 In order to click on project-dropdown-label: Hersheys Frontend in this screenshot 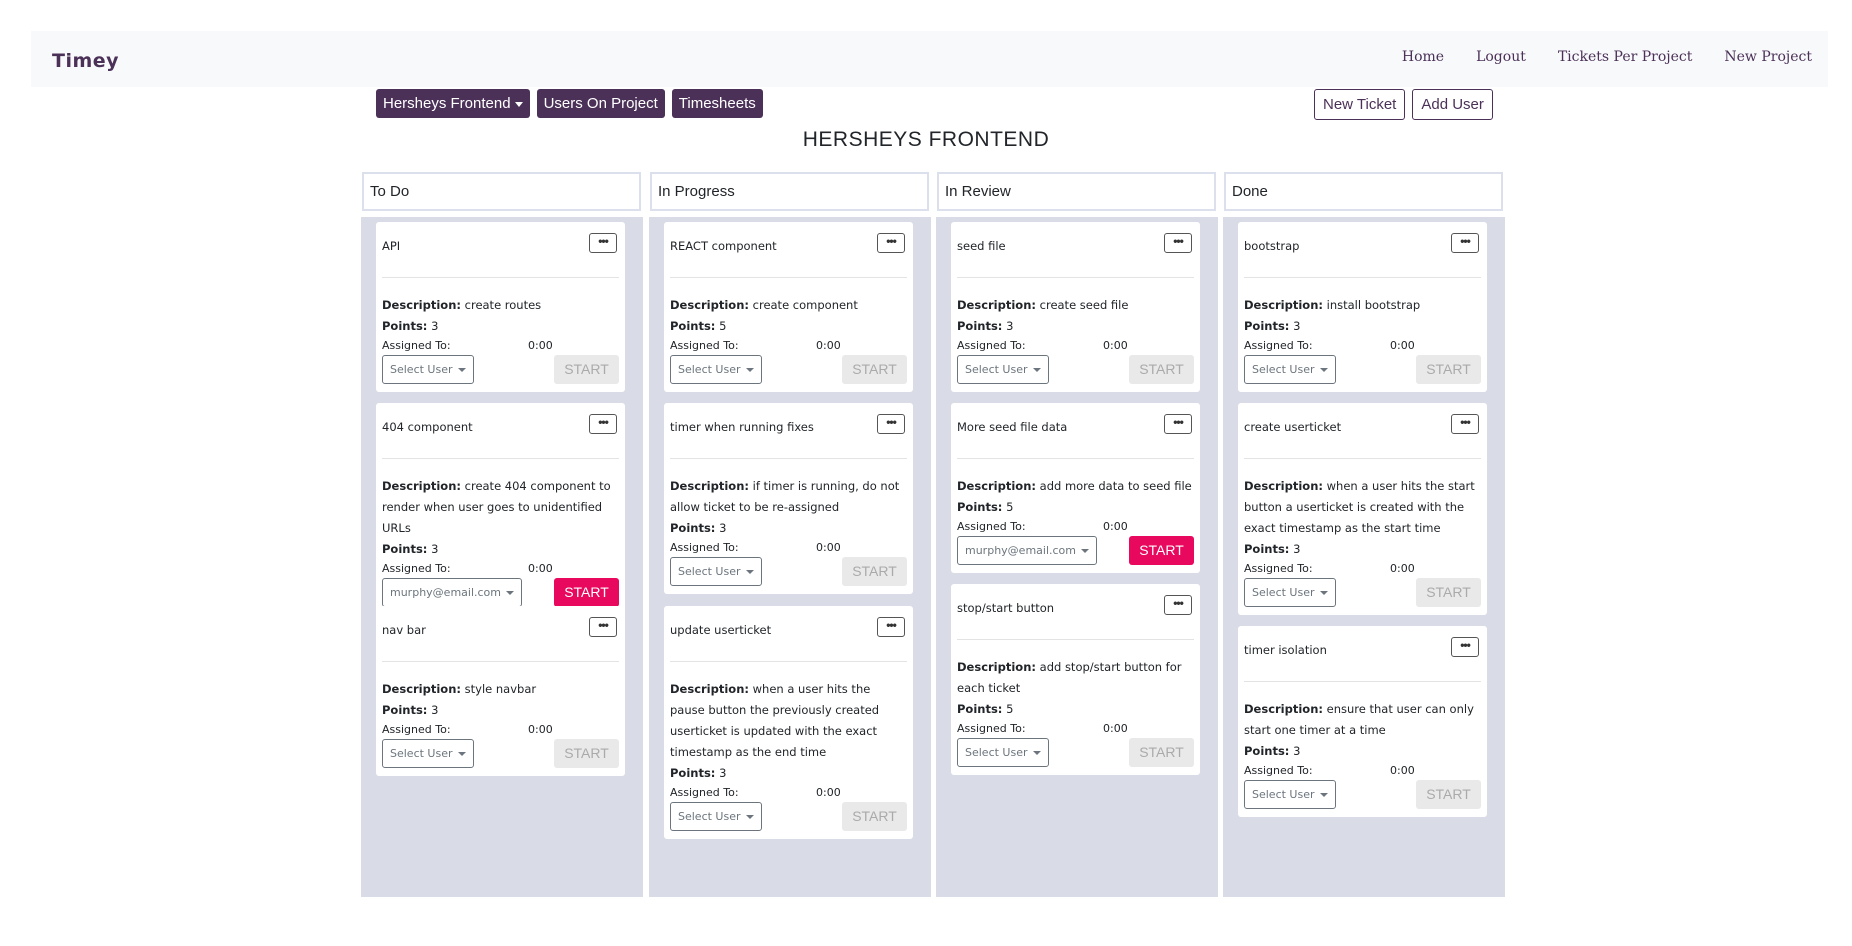, I will do `click(447, 103)`.